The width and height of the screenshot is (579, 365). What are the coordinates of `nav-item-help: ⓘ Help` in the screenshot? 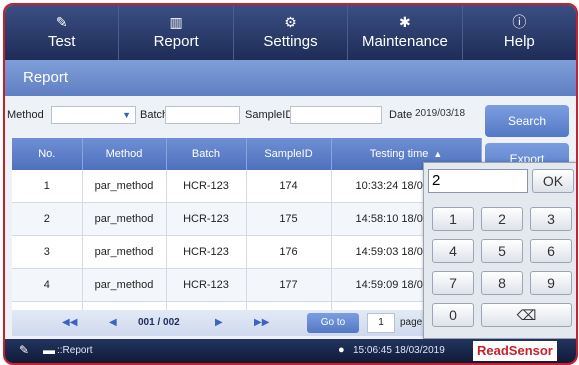 It's located at (519, 32).